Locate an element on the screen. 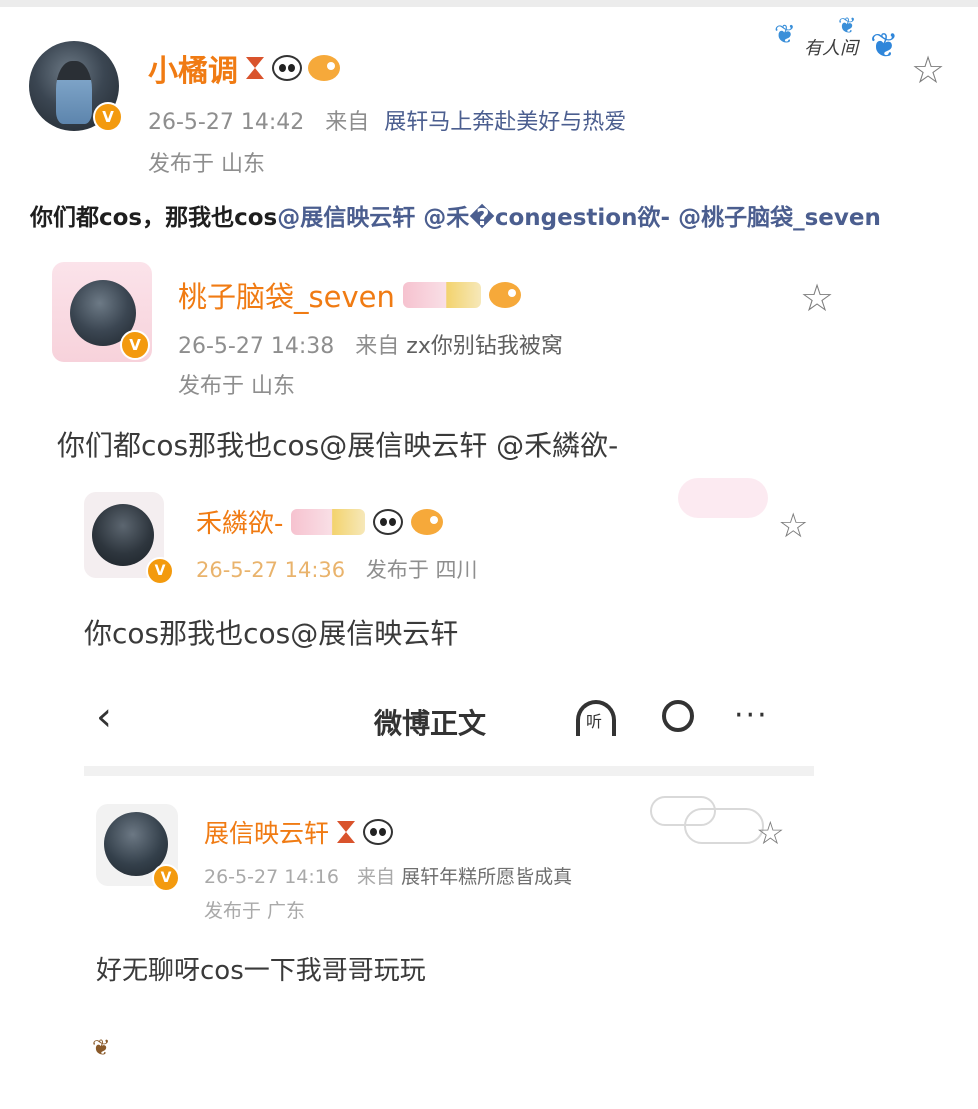 The height and width of the screenshot is (1109, 978). watermark-text: 有人间 is located at coordinates (831, 48).